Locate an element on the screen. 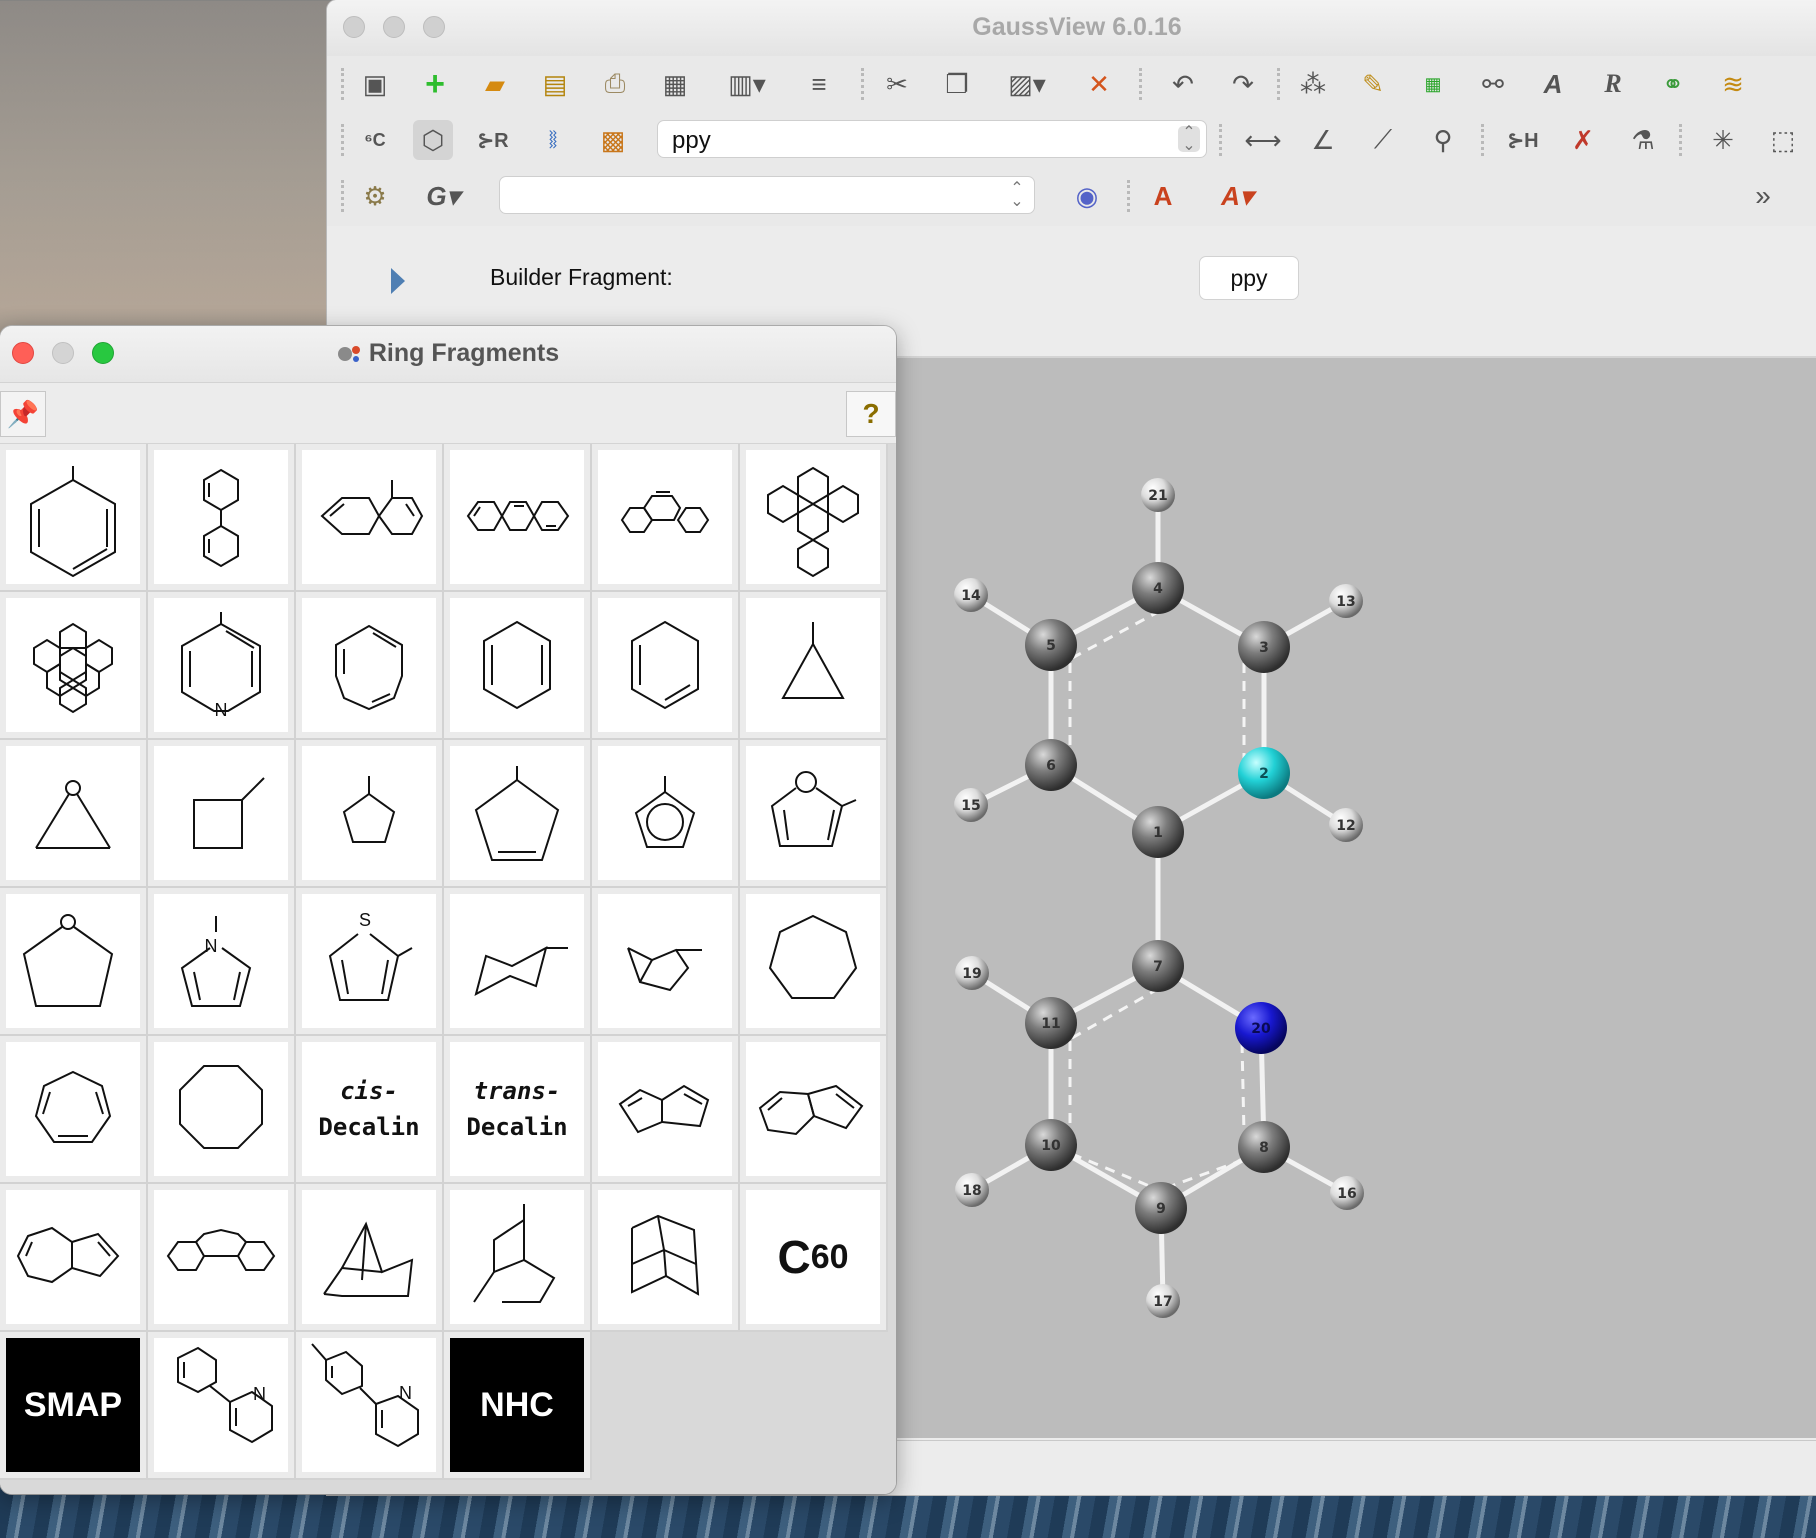 The image size is (1816, 1538). atom-h: 15 is located at coordinates (971, 805).